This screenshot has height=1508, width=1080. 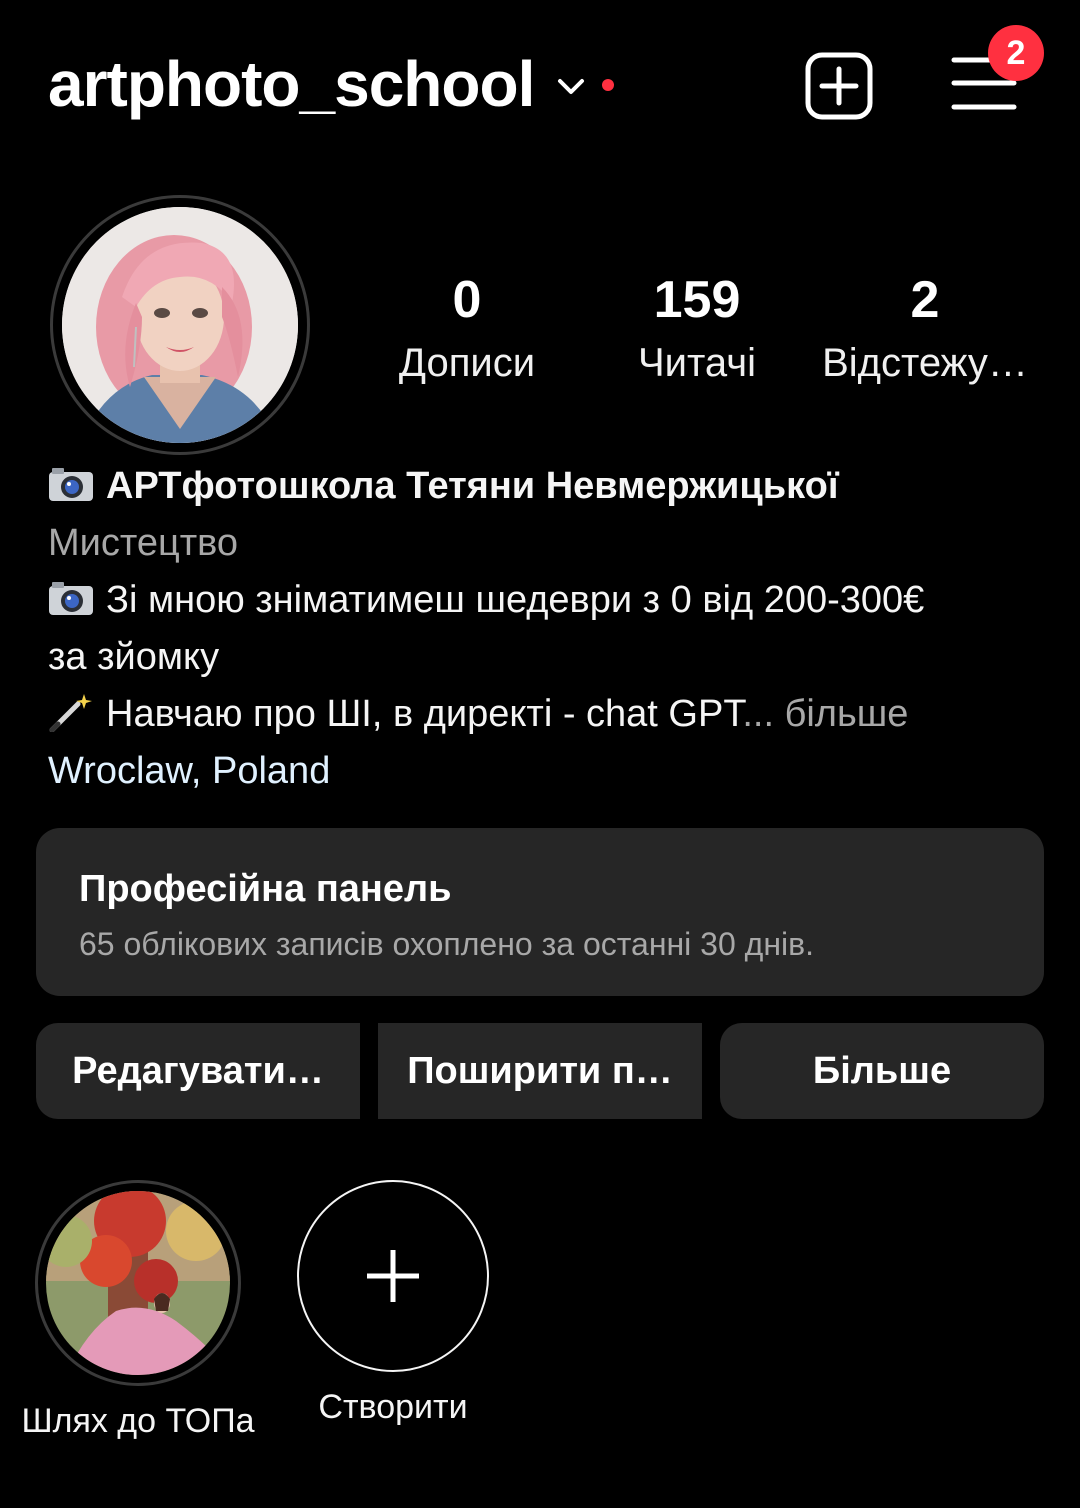 I want to click on new-highlight: Створити, so click(x=393, y=1303).